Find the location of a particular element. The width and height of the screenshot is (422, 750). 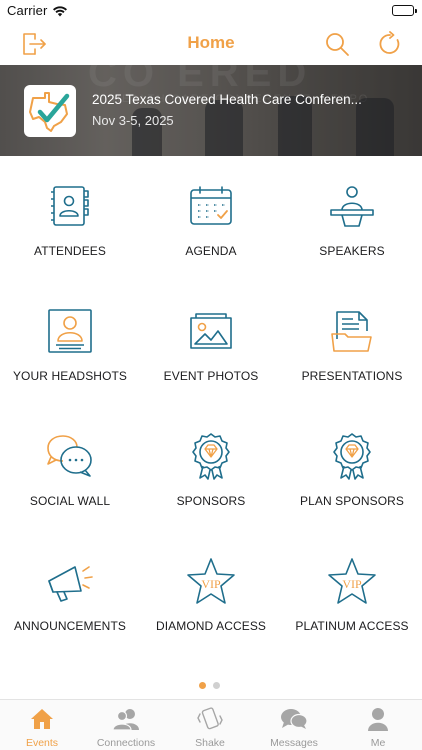

tile-label: AGENDA is located at coordinates (211, 251).